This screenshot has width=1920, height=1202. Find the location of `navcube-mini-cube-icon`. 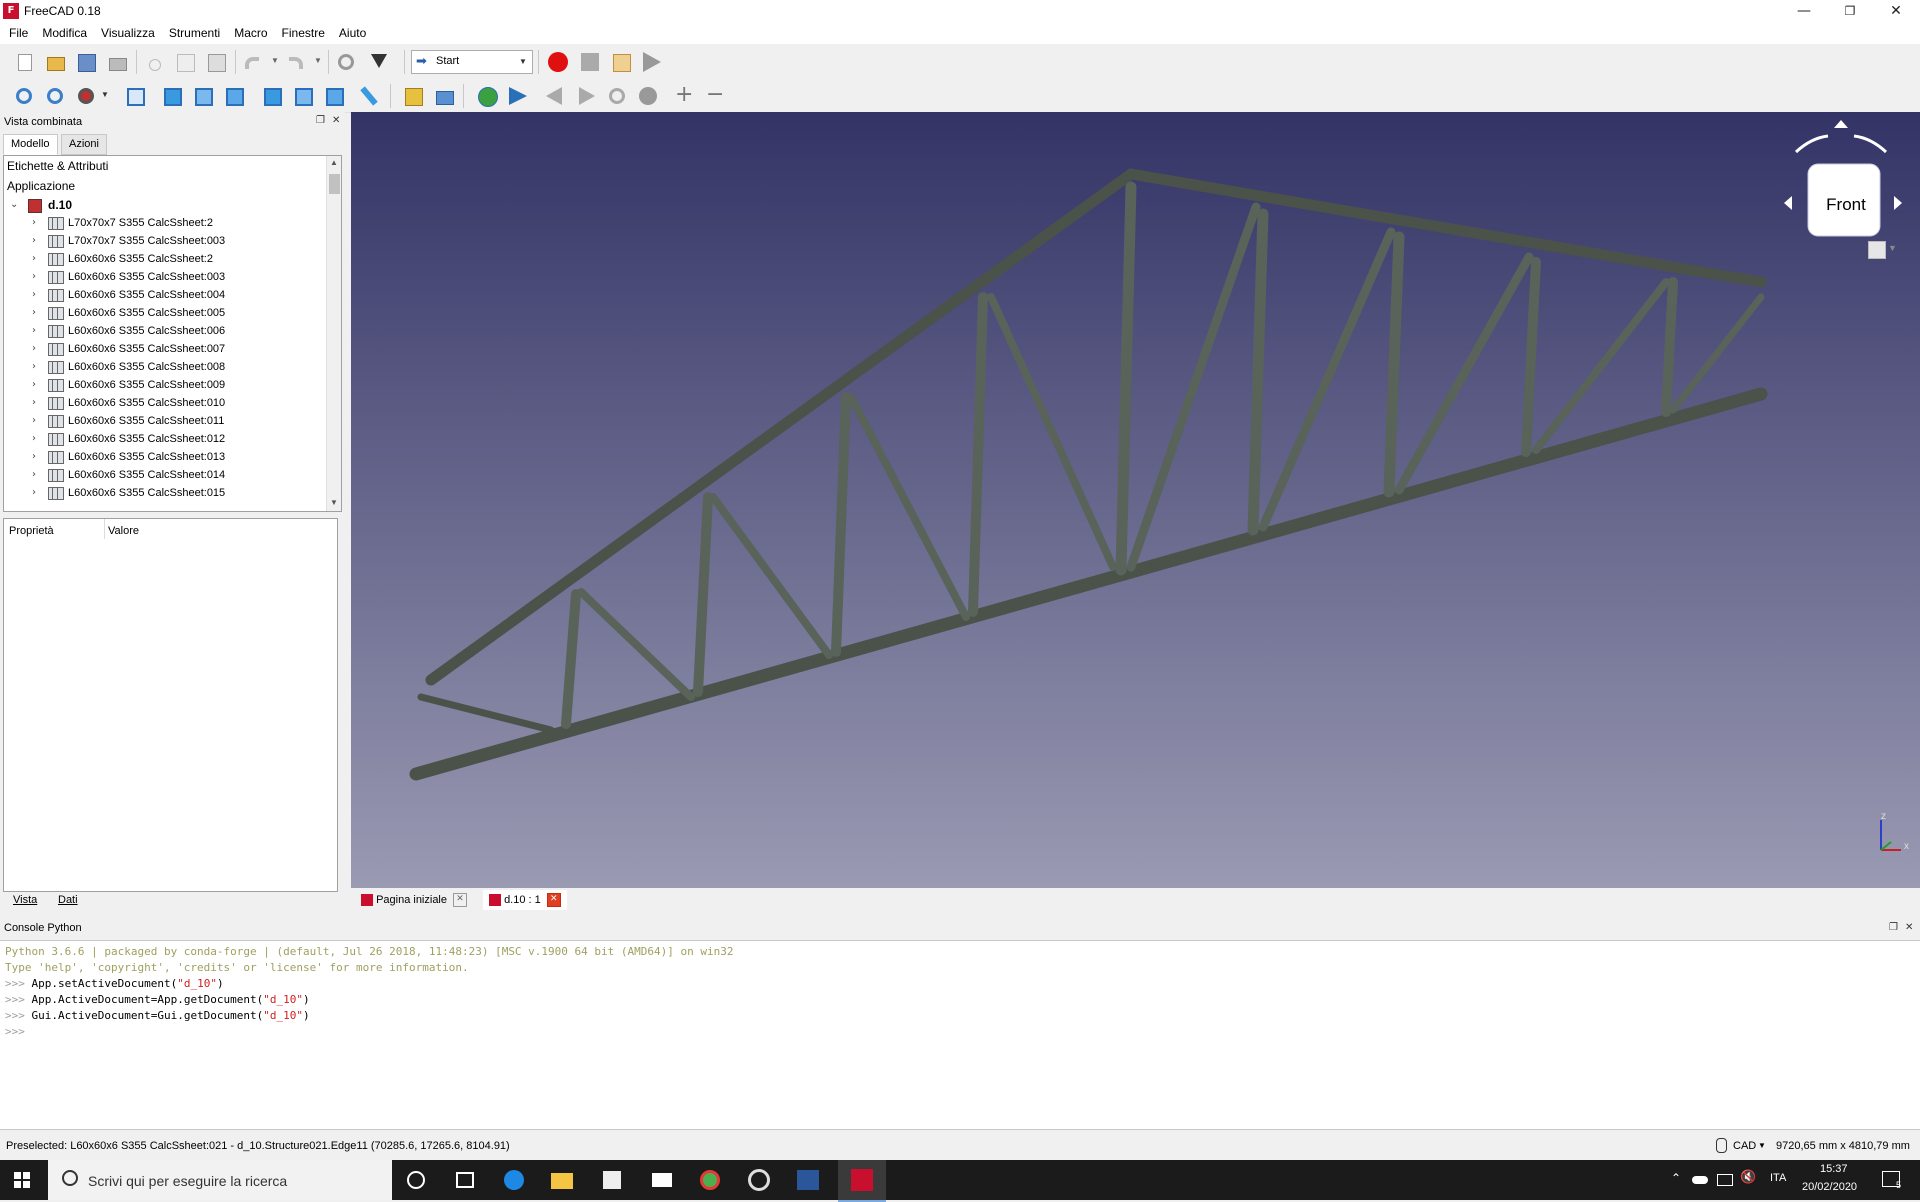

navcube-mini-cube-icon is located at coordinates (1877, 250).